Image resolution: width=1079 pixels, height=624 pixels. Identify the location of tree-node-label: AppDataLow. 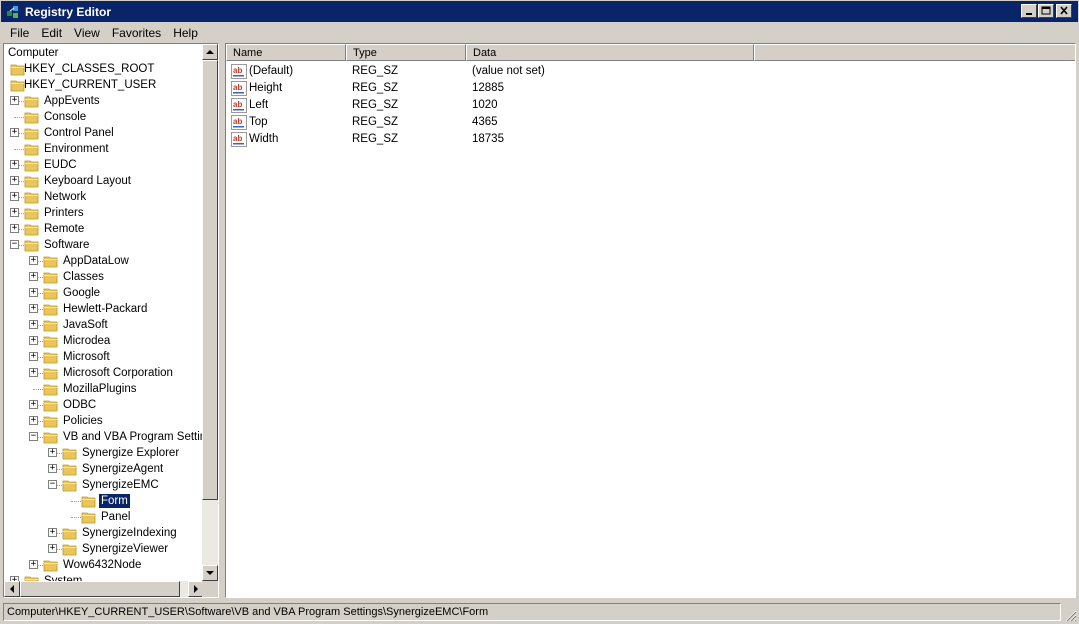
(96, 261).